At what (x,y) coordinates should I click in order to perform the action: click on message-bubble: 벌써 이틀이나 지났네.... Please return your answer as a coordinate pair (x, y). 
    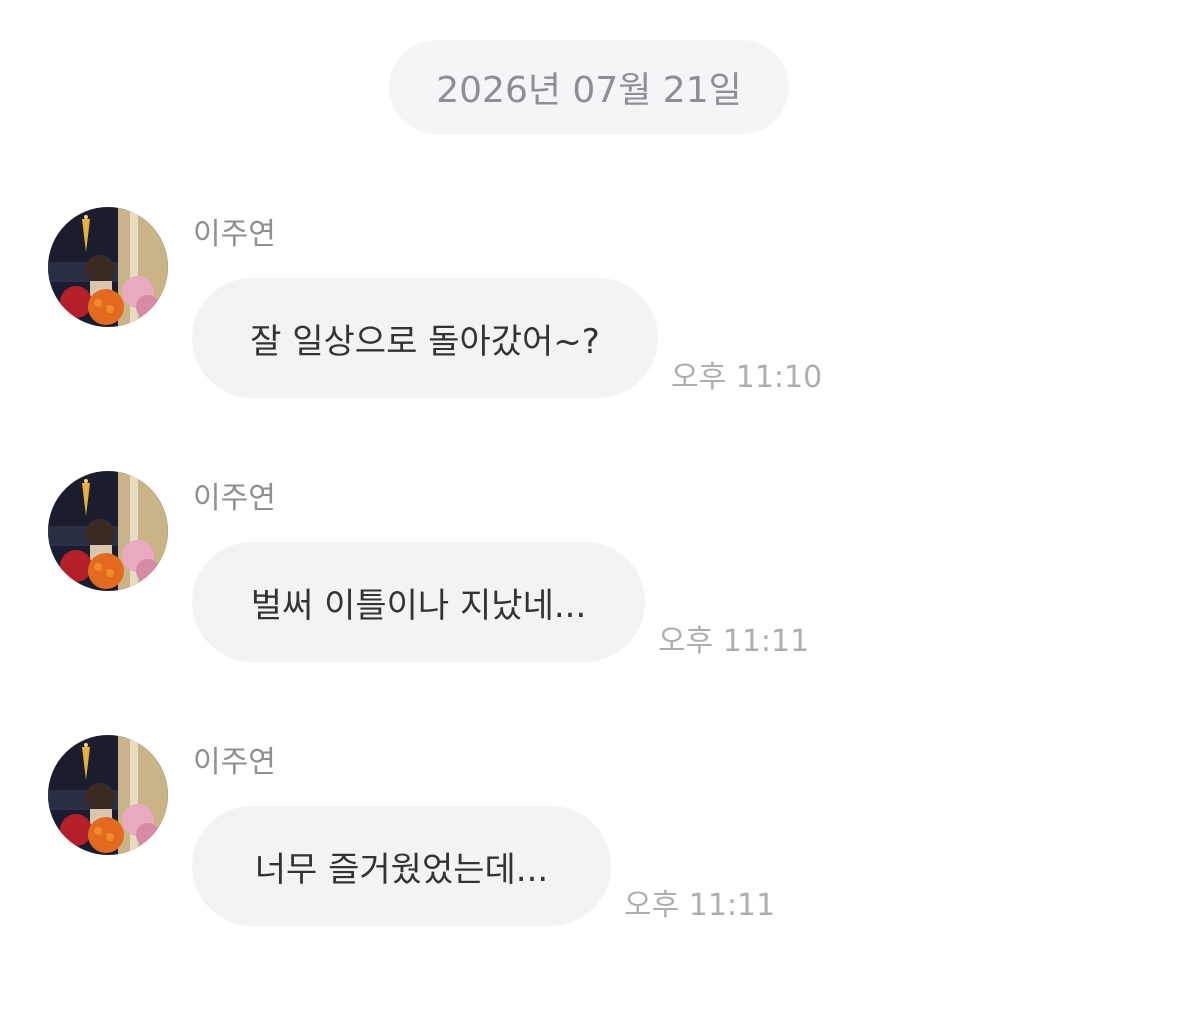
    Looking at the image, I should click on (418, 602).